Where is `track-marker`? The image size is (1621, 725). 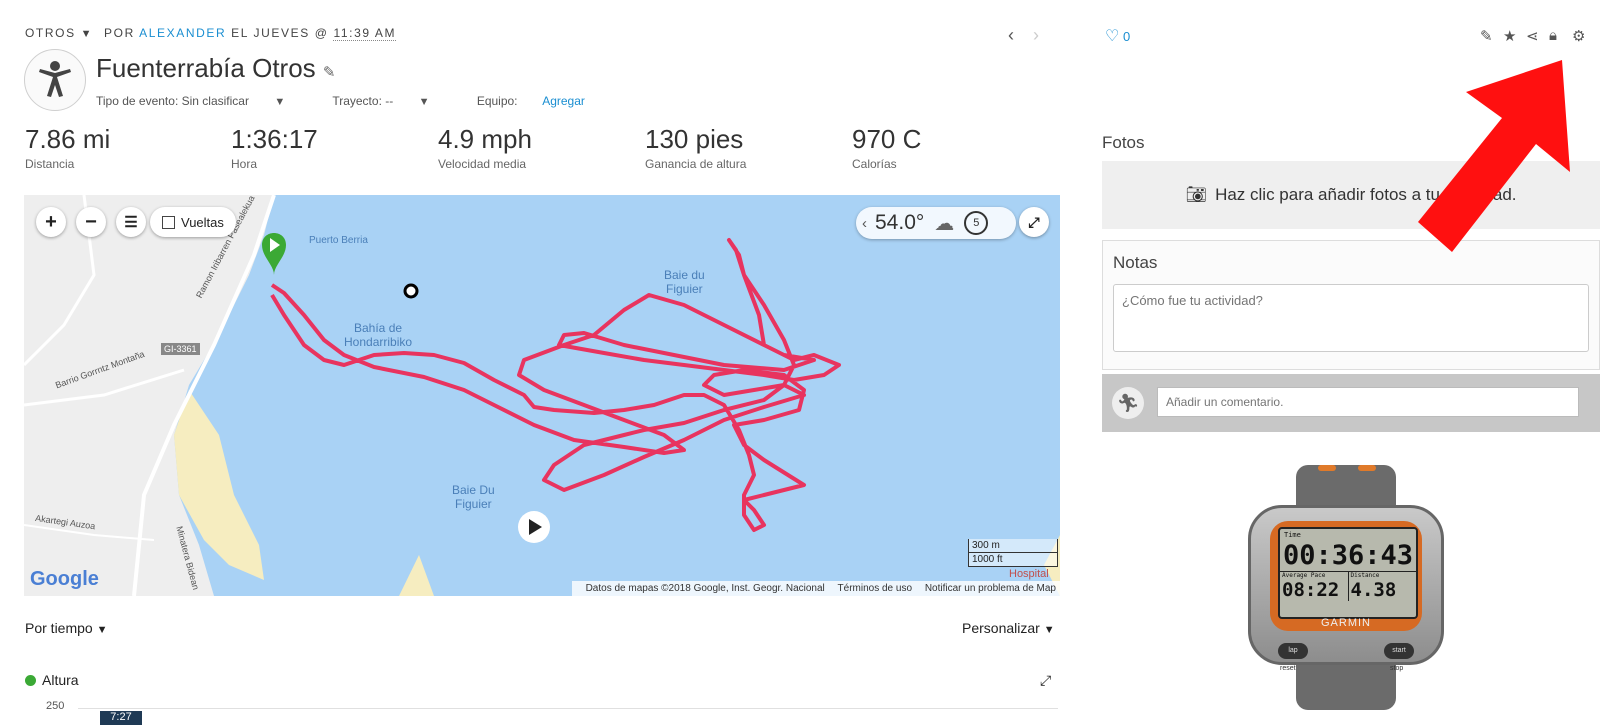
track-marker is located at coordinates (411, 291).